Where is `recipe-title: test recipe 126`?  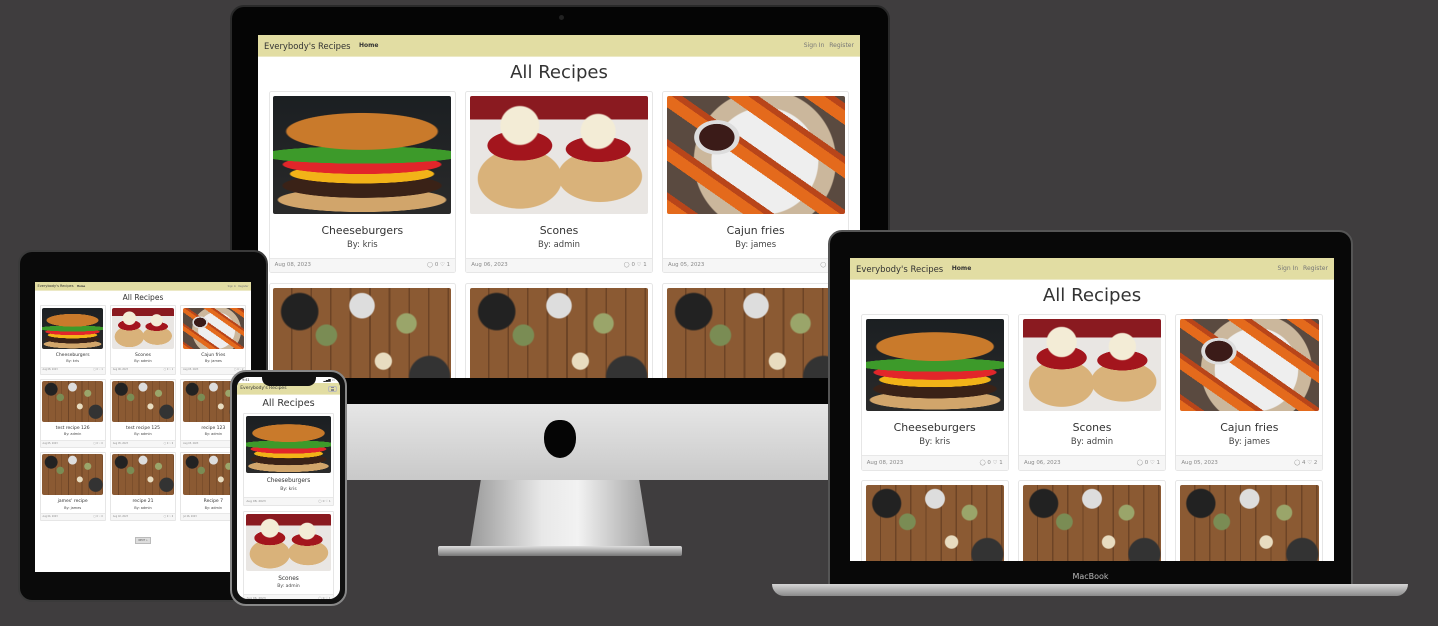
recipe-title: test recipe 126 is located at coordinates (73, 428).